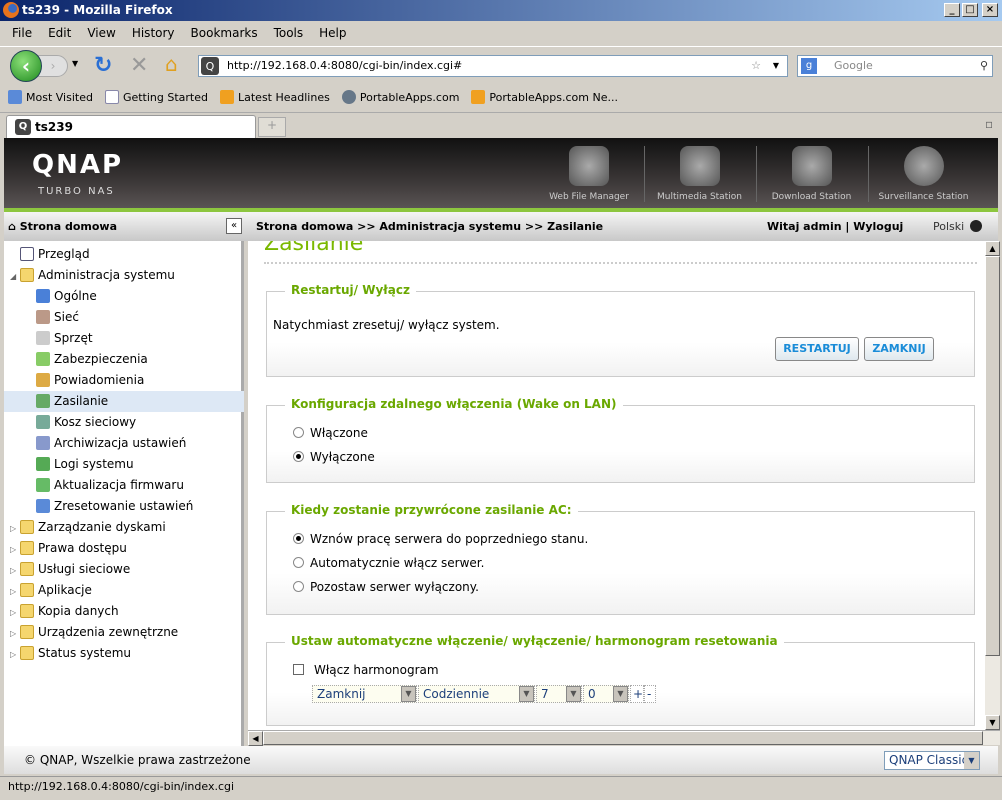 This screenshot has width=1002, height=800. I want to click on scroll-left-icon: ◀, so click(255, 738).